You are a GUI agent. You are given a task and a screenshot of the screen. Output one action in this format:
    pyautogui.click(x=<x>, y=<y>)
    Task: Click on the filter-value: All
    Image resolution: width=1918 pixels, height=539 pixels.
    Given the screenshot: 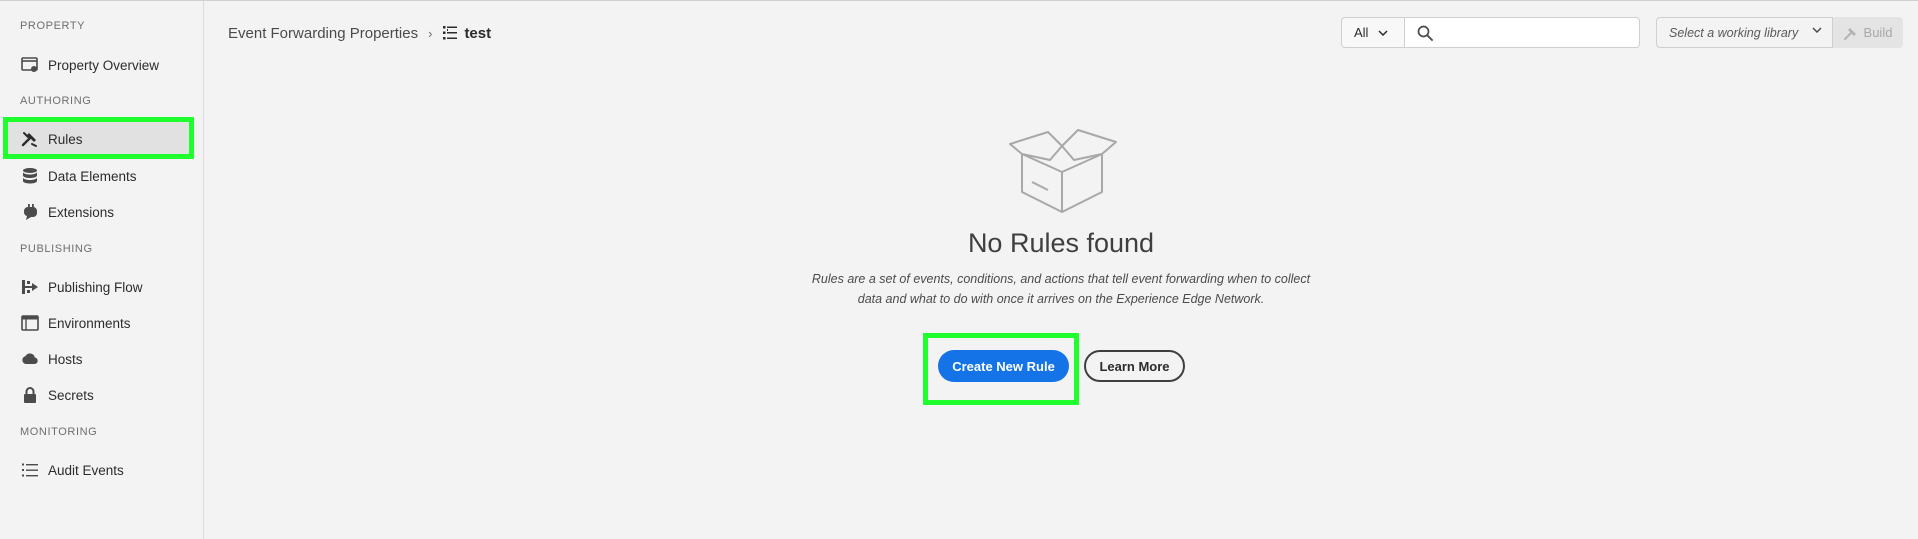 What is the action you would take?
    pyautogui.click(x=1361, y=32)
    